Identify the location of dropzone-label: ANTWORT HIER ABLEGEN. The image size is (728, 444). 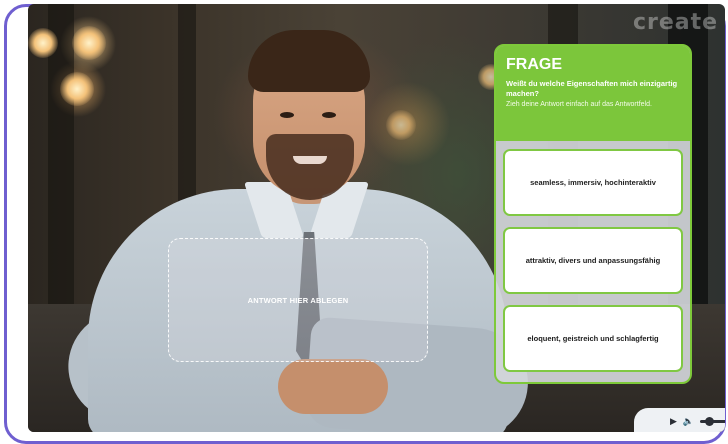
(298, 300).